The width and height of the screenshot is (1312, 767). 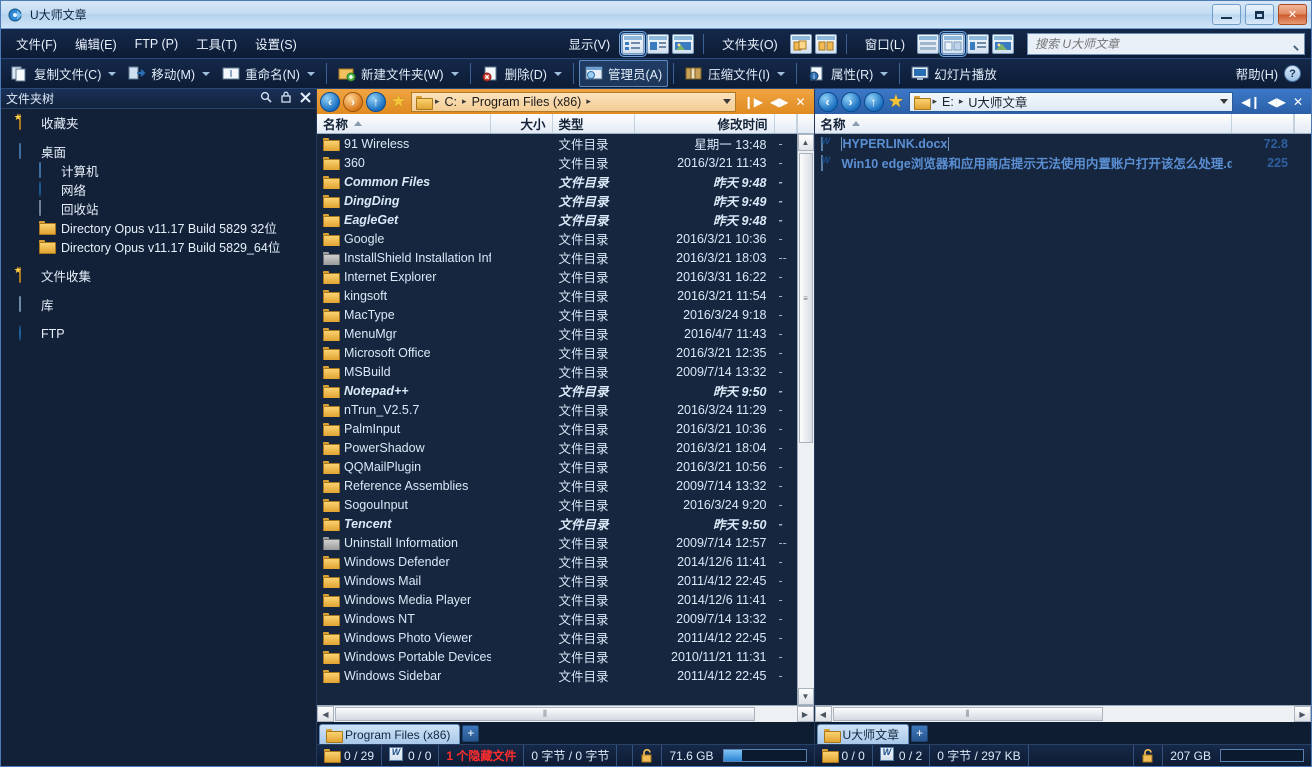 What do you see at coordinates (848, 73) in the screenshot?
I see `properties-button: i 属性(R)` at bounding box center [848, 73].